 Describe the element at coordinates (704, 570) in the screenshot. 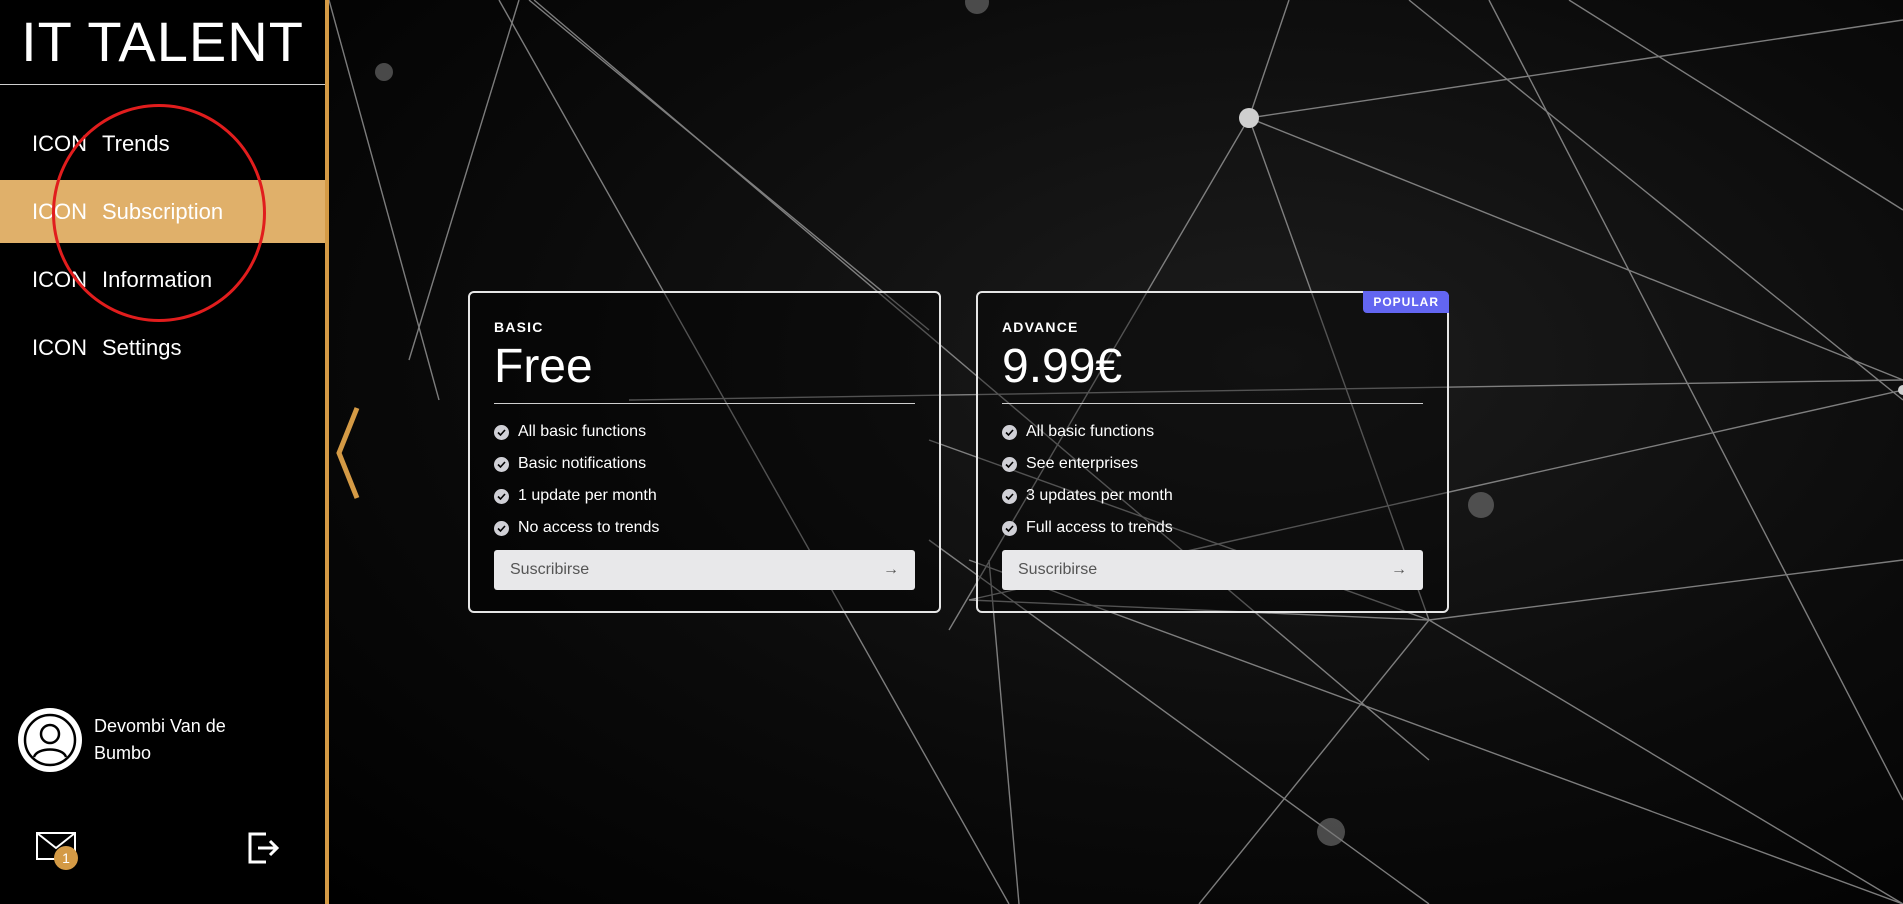

I see `subscribe-button-basic: Suscribirse →` at that location.